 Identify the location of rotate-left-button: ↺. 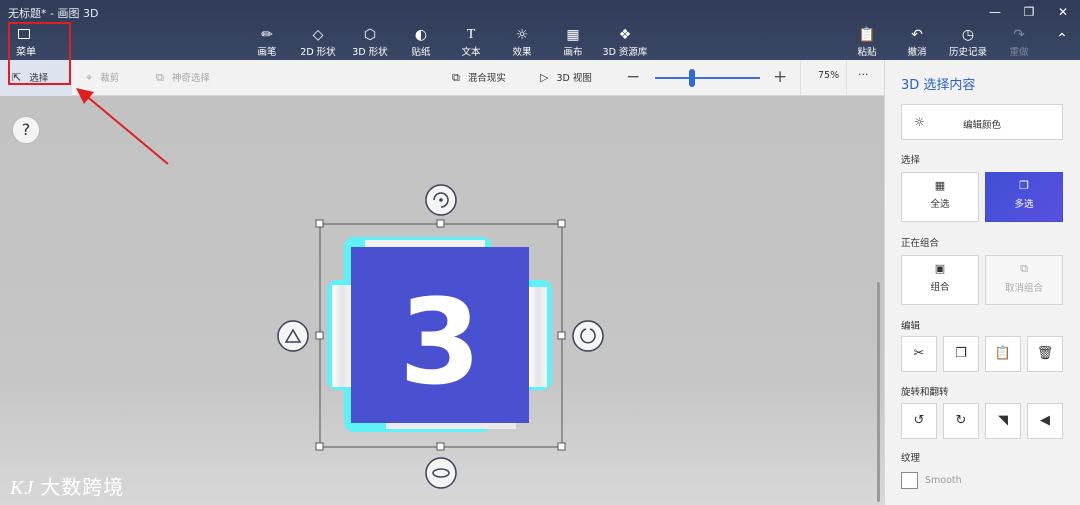
(919, 421).